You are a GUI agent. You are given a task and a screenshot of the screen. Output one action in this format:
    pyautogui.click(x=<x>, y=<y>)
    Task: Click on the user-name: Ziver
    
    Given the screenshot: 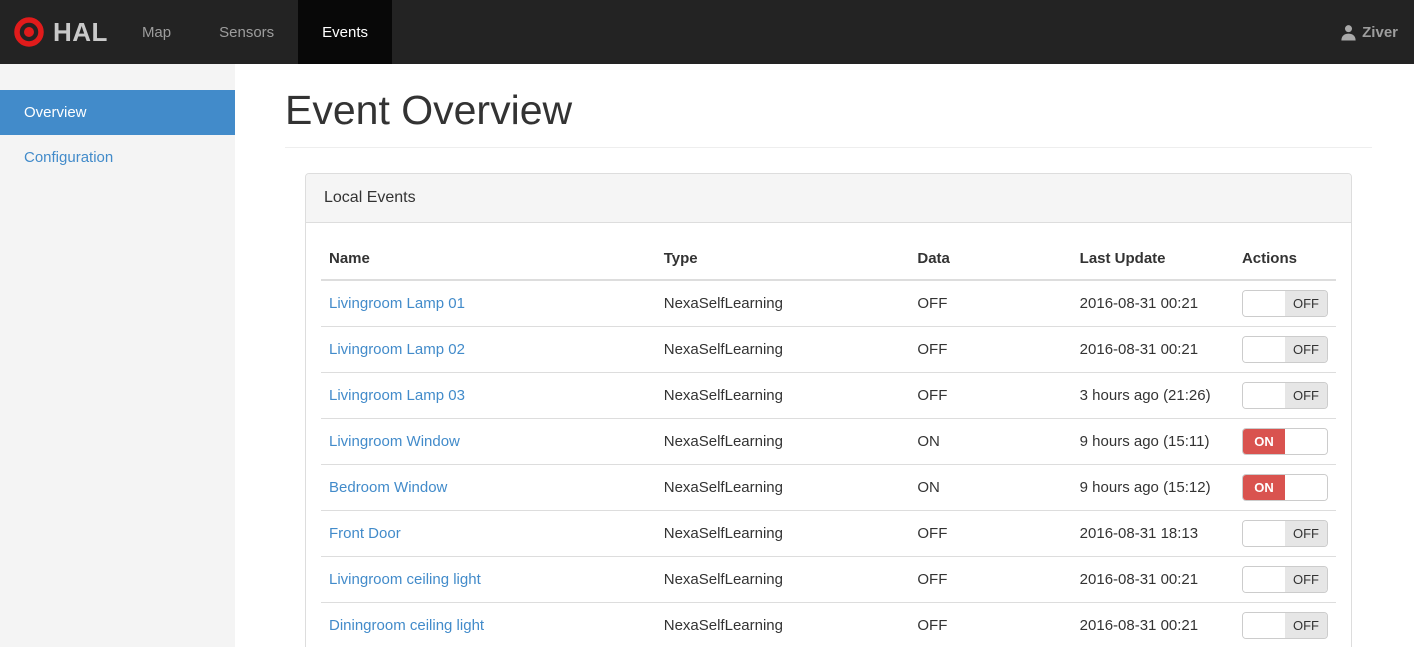 What is the action you would take?
    pyautogui.click(x=1380, y=32)
    